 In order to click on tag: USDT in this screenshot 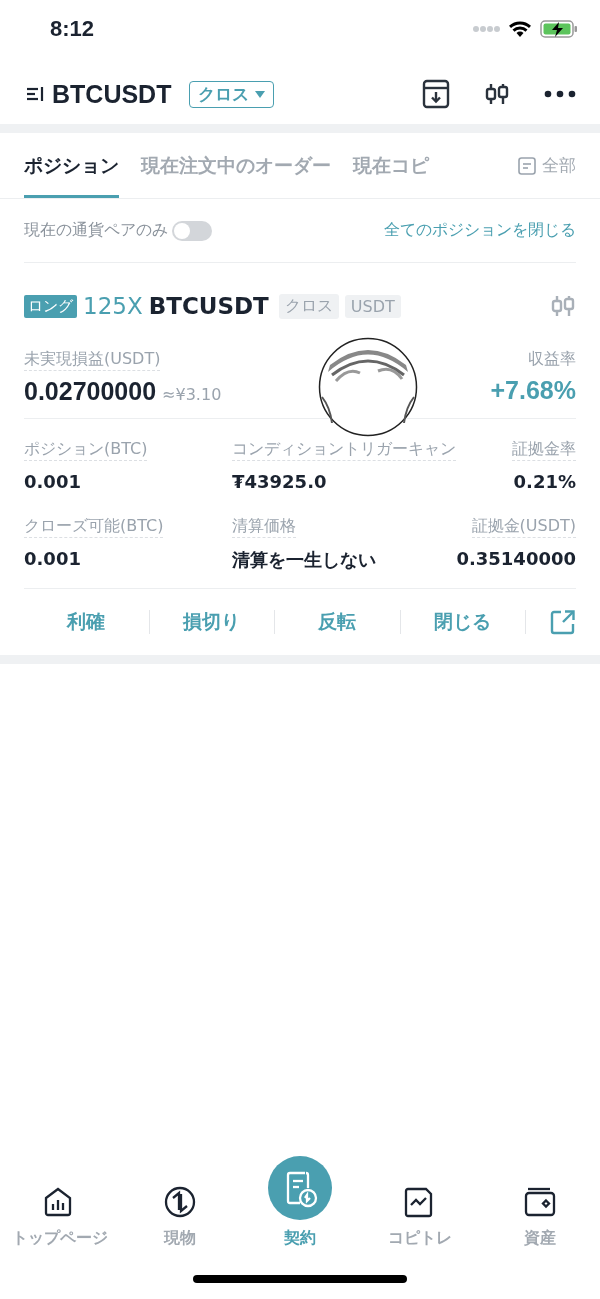, I will do `click(372, 306)`.